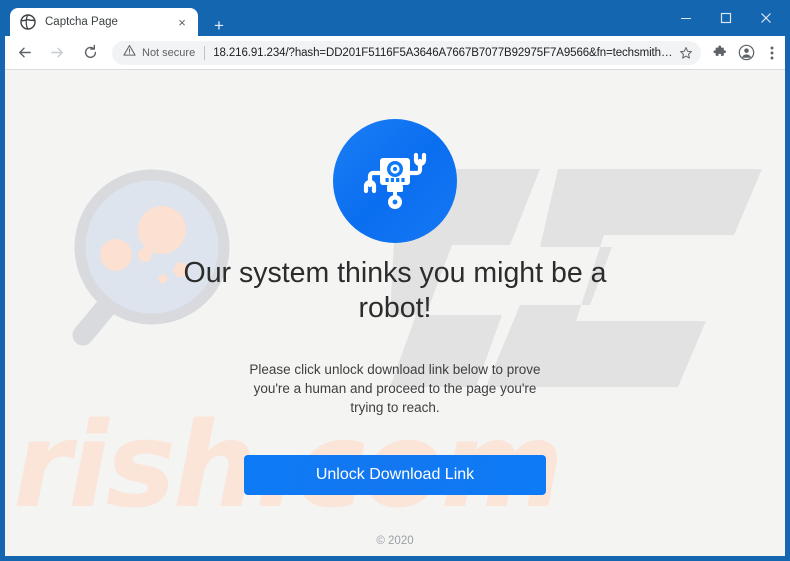  I want to click on close-icon, so click(766, 18).